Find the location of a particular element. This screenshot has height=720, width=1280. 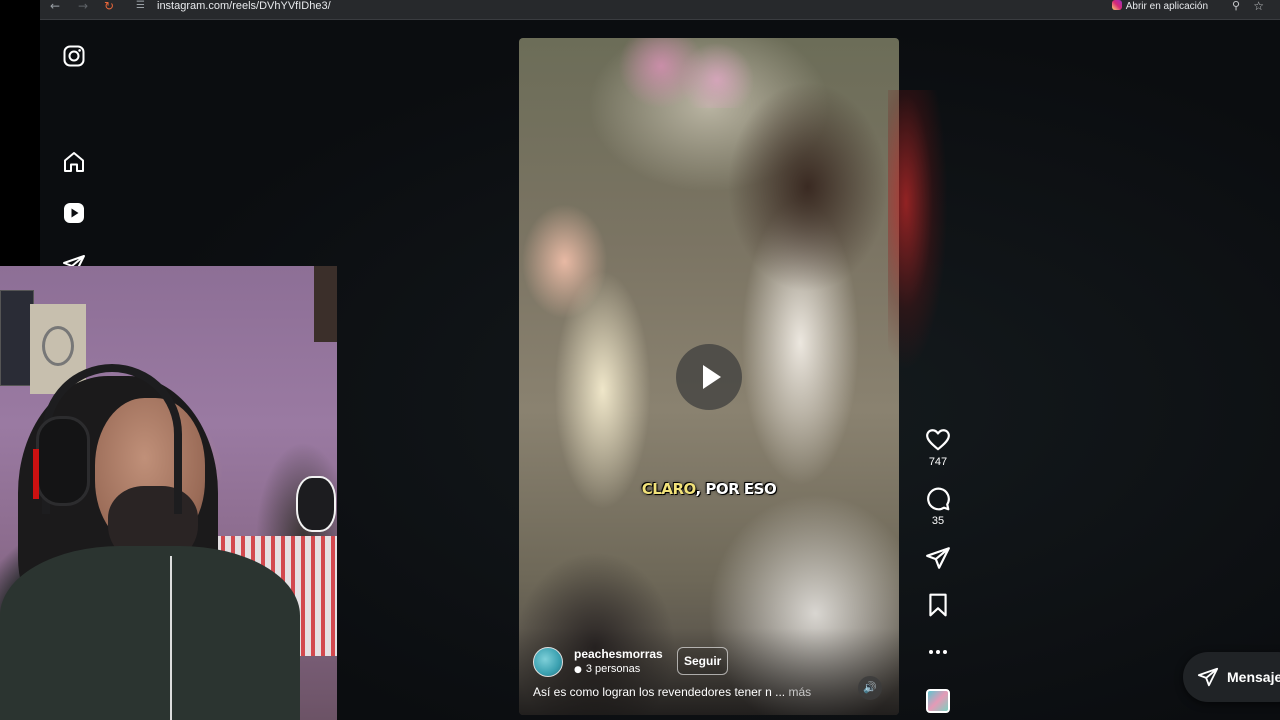

url-text: instagram.com/reels/DVhYVfIDhe3/ is located at coordinates (244, 6).